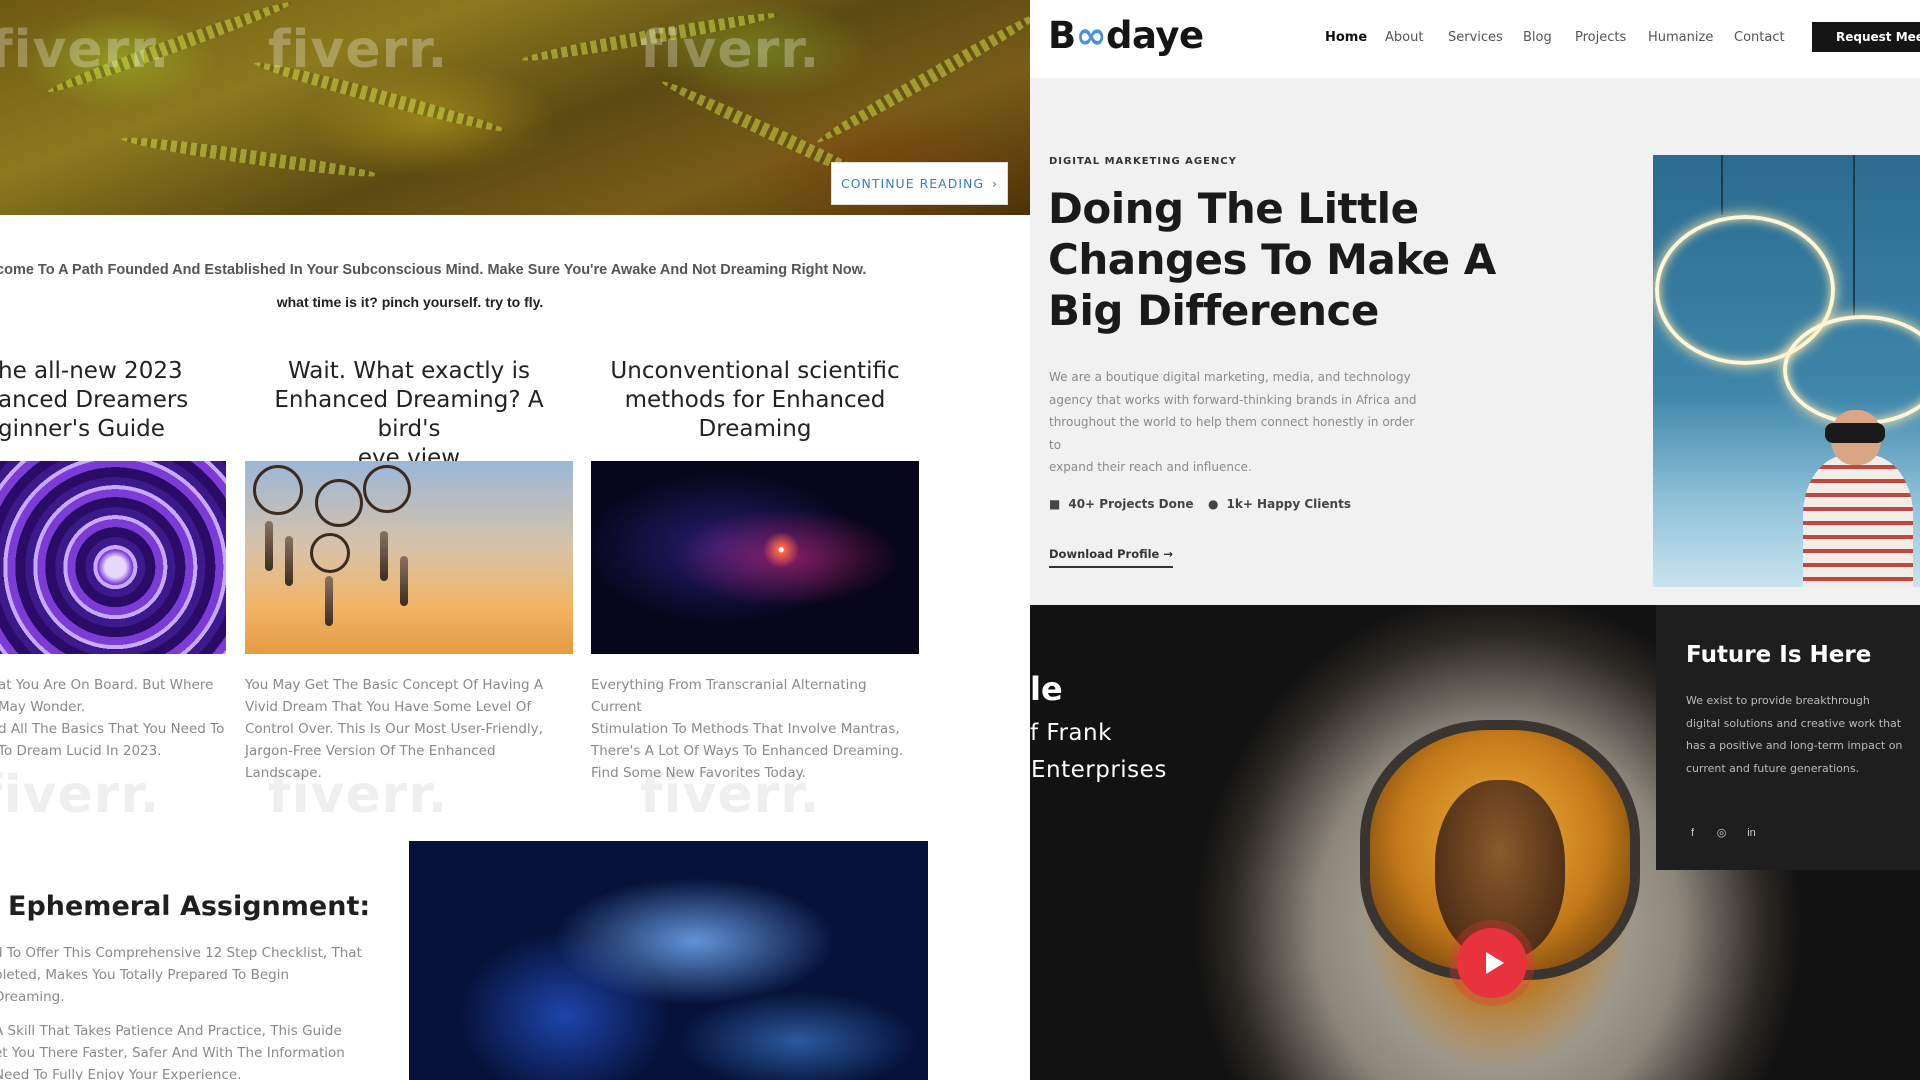 The height and width of the screenshot is (1080, 1920). What do you see at coordinates (1099, 770) in the screenshot?
I see `video-subtitle: Enterprises` at bounding box center [1099, 770].